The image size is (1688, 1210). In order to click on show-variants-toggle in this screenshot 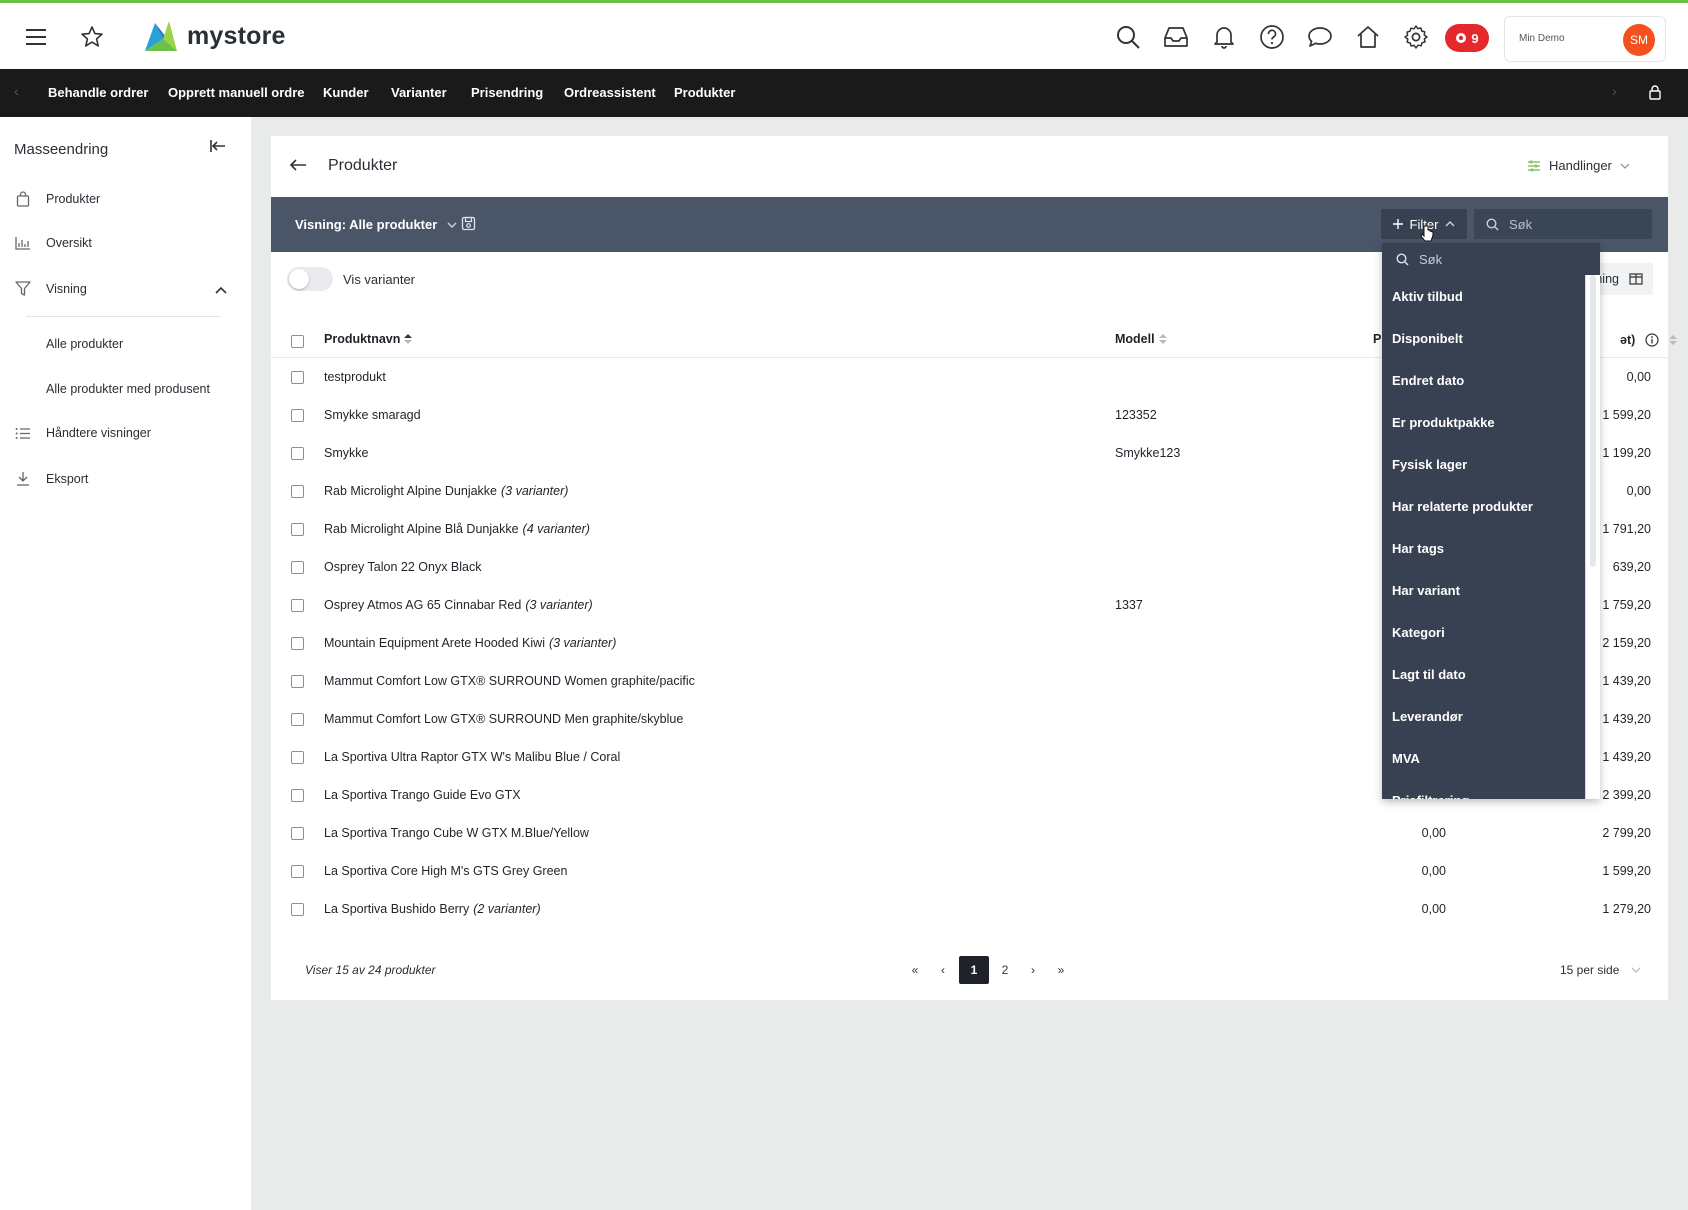, I will do `click(310, 279)`.